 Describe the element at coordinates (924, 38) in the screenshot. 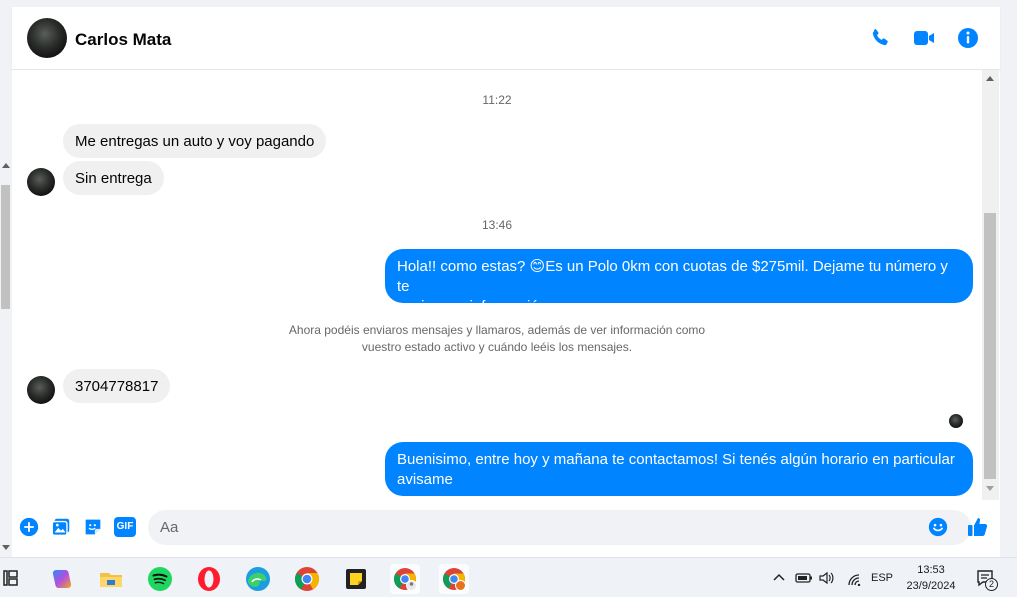

I see `video-camera-icon` at that location.